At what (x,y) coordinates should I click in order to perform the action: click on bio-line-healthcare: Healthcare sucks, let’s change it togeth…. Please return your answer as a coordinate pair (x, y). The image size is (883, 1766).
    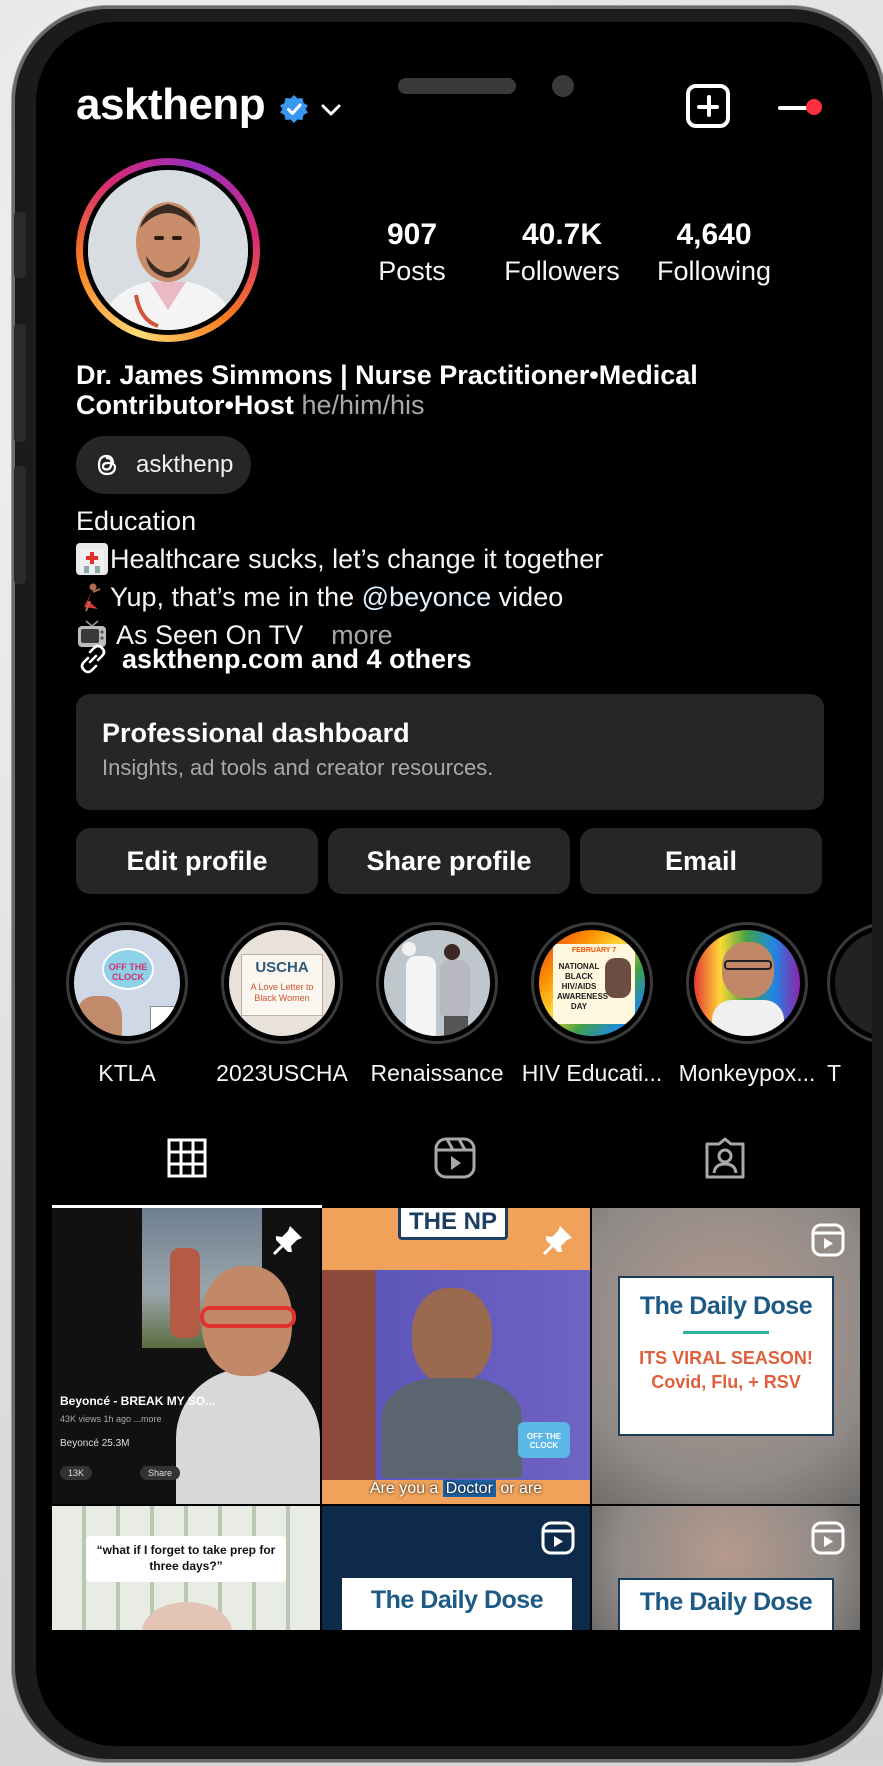
    Looking at the image, I should click on (339, 559).